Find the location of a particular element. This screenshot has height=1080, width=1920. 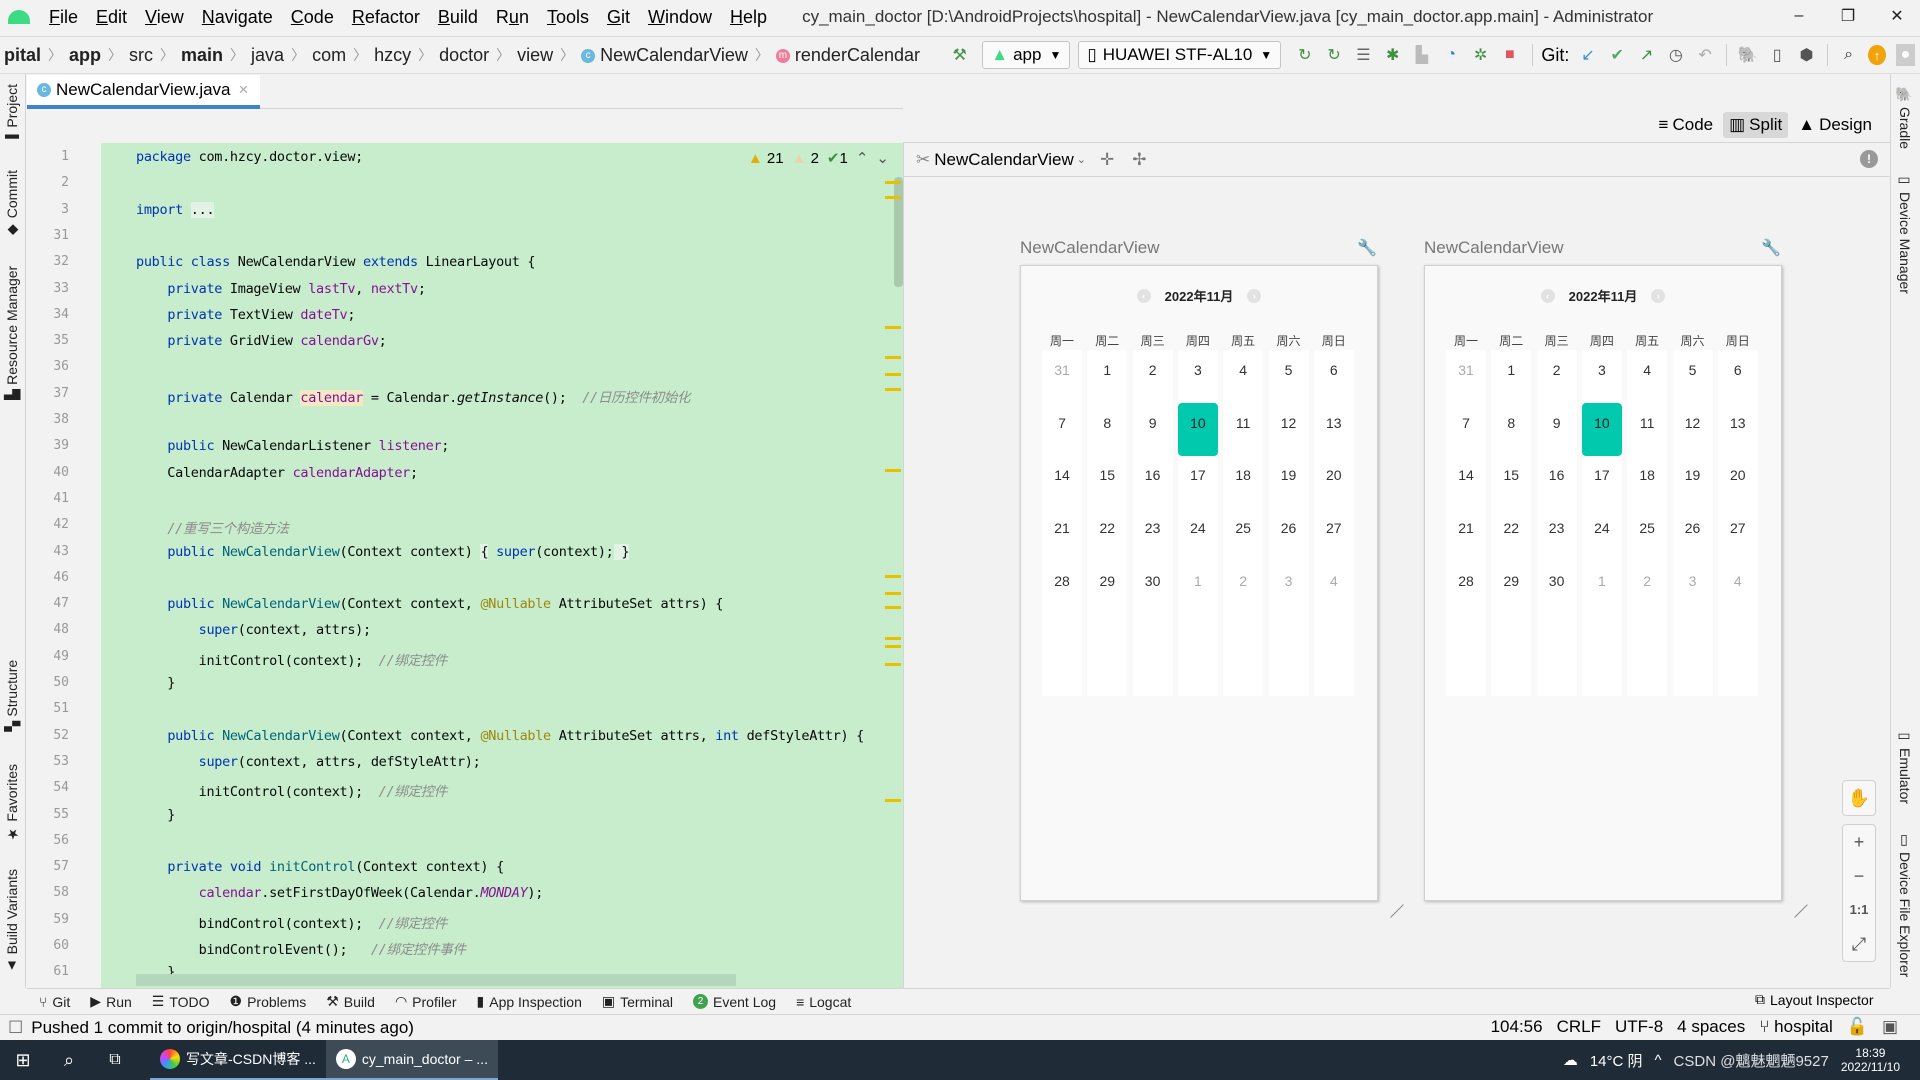

profile-icon: ◔ is located at coordinates (1451, 55).